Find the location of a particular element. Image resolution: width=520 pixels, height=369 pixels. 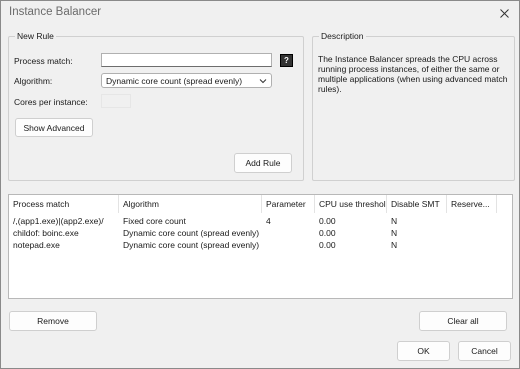

cores-per-instance-input is located at coordinates (116, 101).